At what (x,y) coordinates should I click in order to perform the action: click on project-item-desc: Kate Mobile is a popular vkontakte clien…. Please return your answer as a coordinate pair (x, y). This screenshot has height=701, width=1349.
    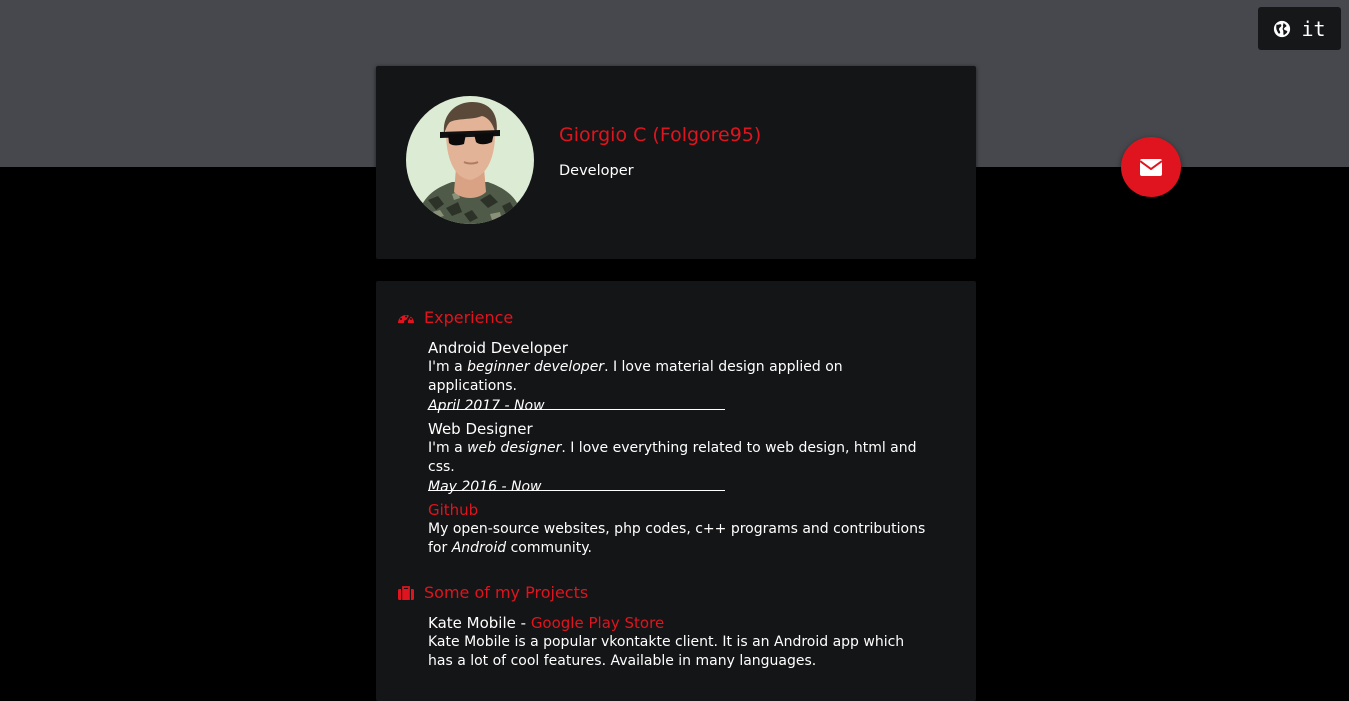
    Looking at the image, I should click on (666, 651).